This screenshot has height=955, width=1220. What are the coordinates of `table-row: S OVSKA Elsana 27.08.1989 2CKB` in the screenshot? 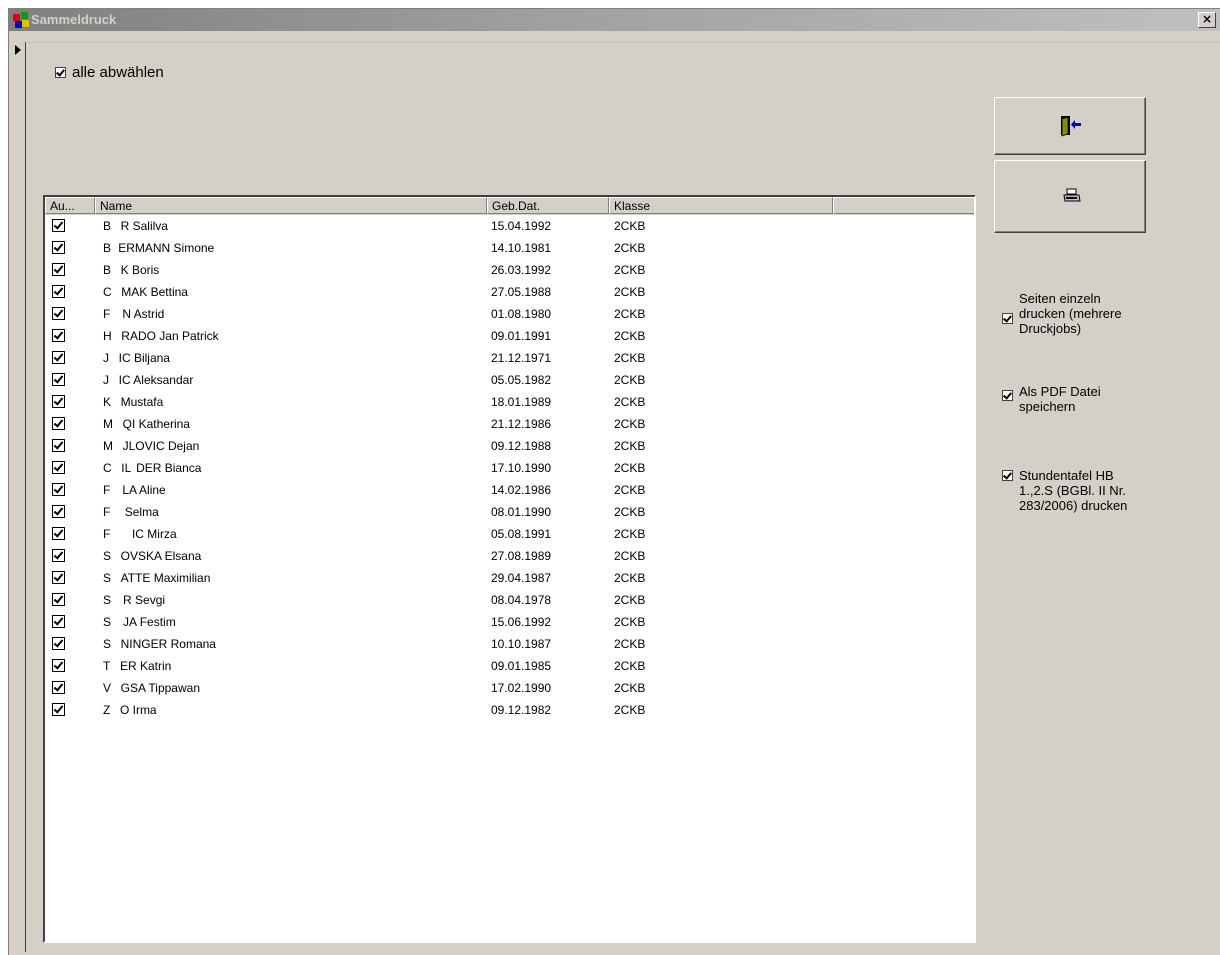 It's located at (509, 556).